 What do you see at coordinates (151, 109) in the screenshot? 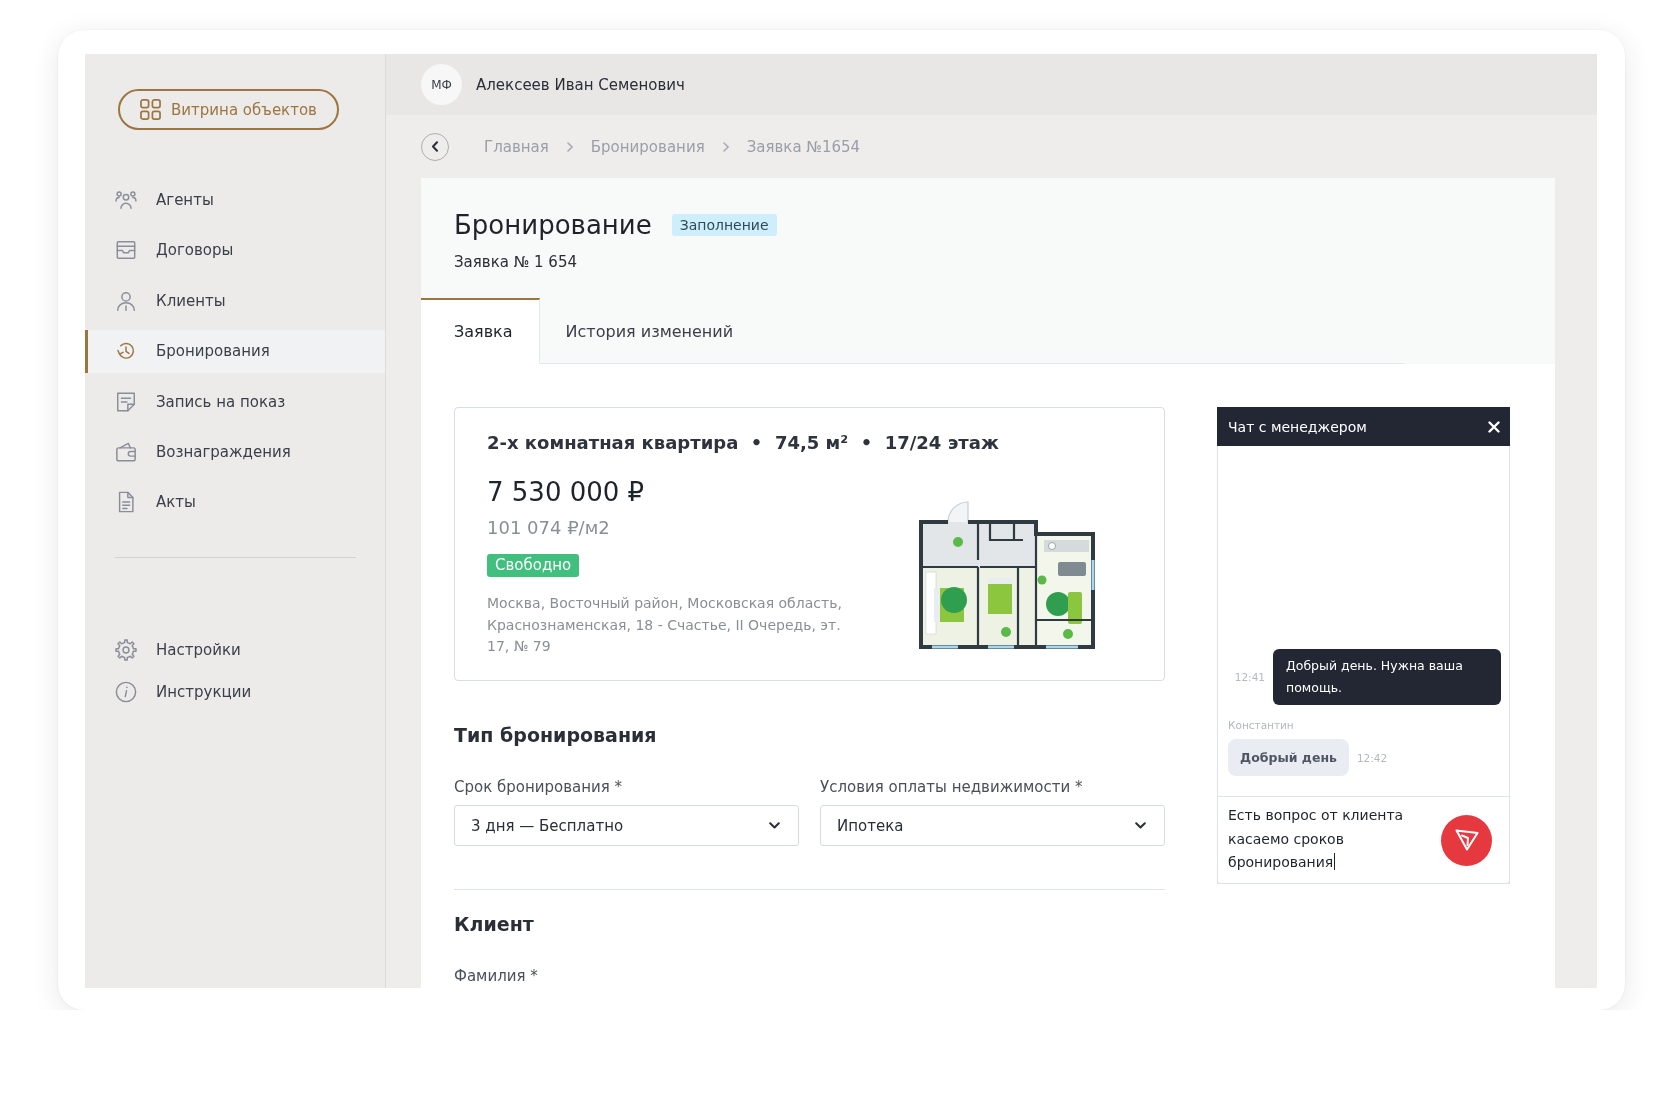
I see `grid-icon` at bounding box center [151, 109].